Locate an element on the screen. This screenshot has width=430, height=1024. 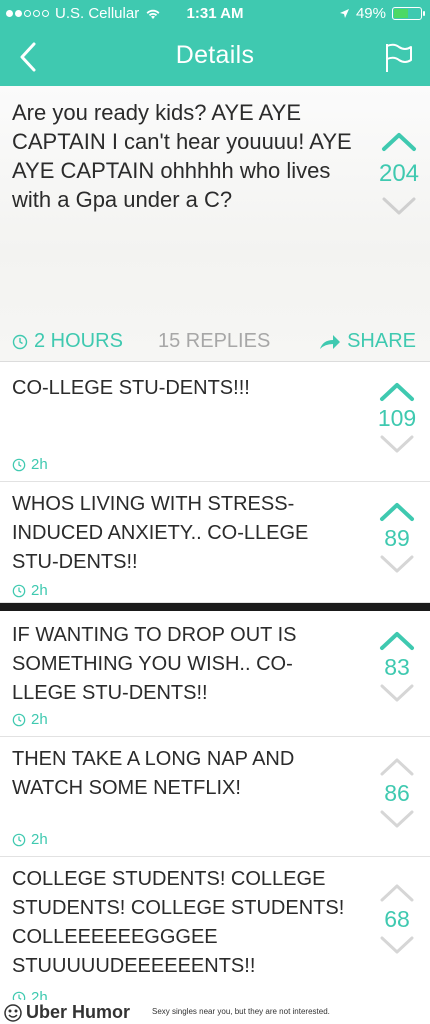
reply-vote: 83 is located at coordinates (397, 667).